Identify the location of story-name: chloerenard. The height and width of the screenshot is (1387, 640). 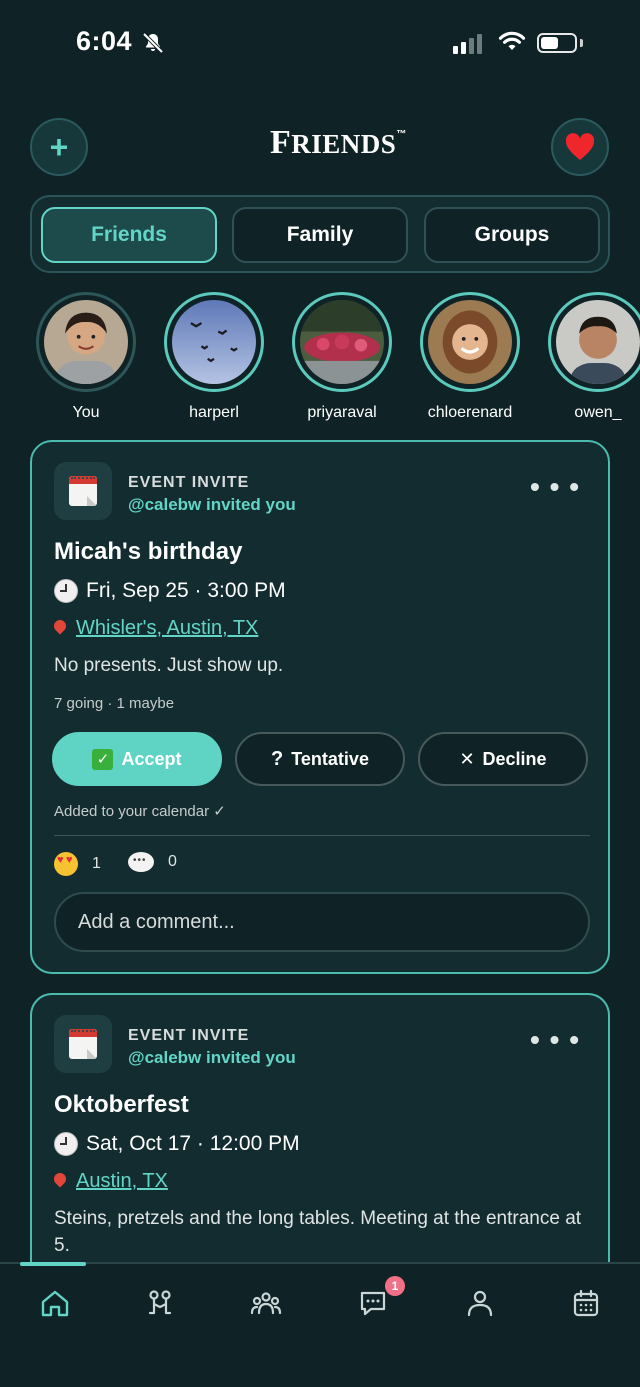
(470, 412).